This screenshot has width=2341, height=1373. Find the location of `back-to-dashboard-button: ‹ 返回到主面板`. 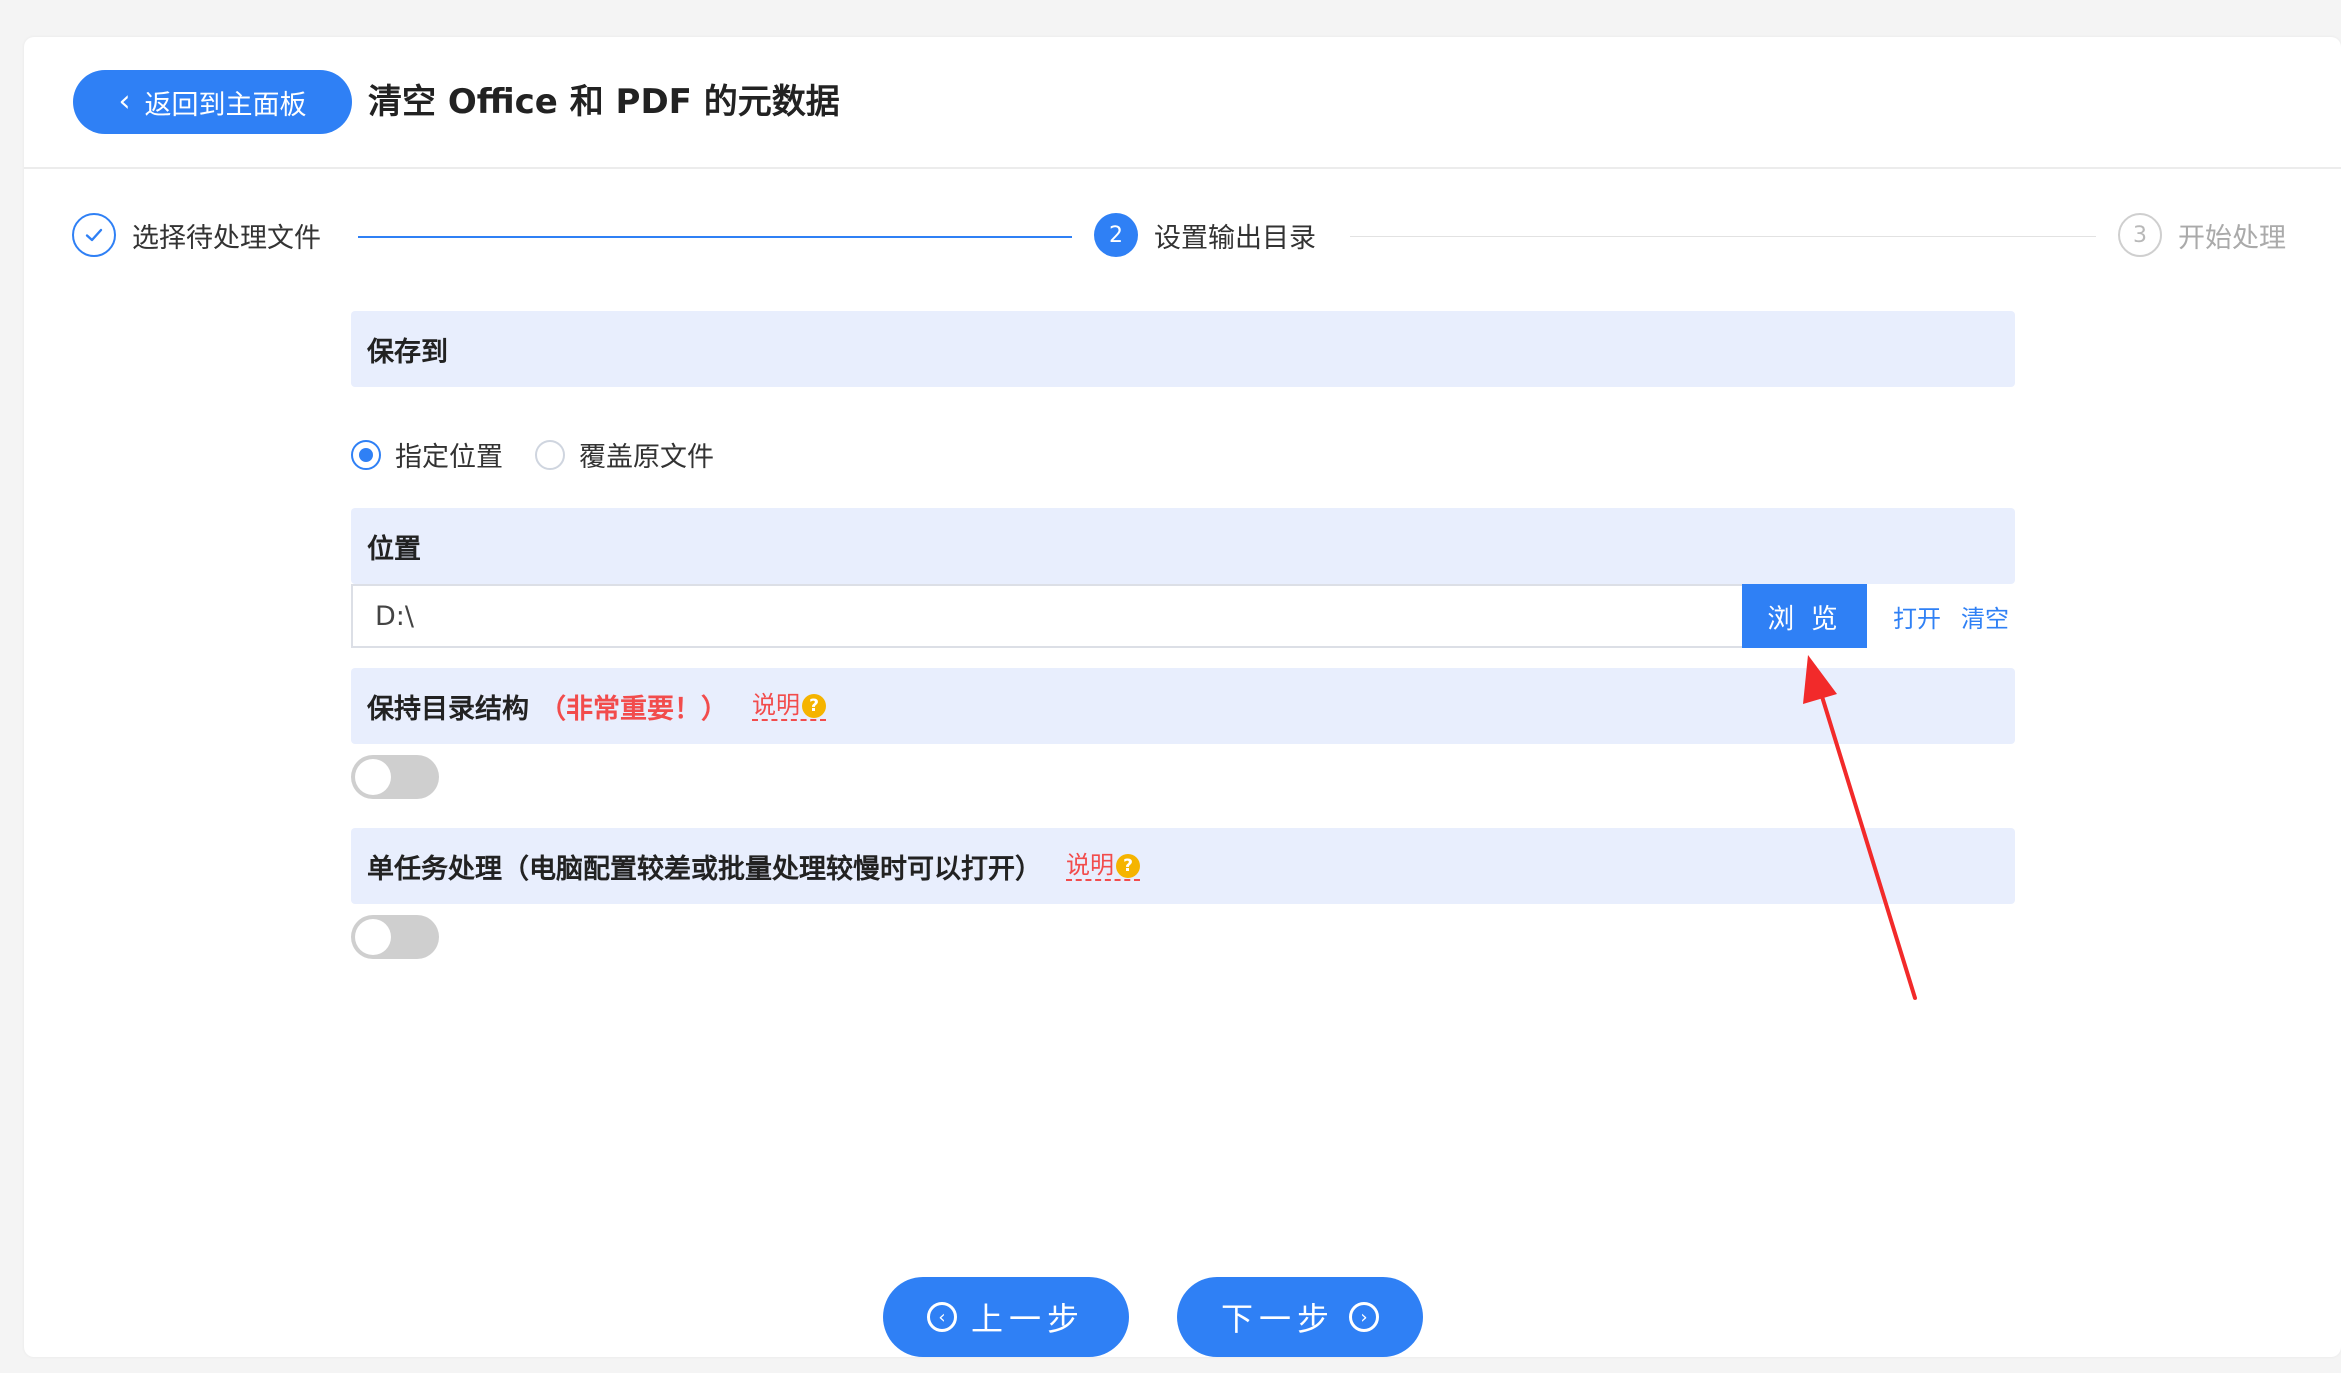

back-to-dashboard-button: ‹ 返回到主面板 is located at coordinates (212, 102).